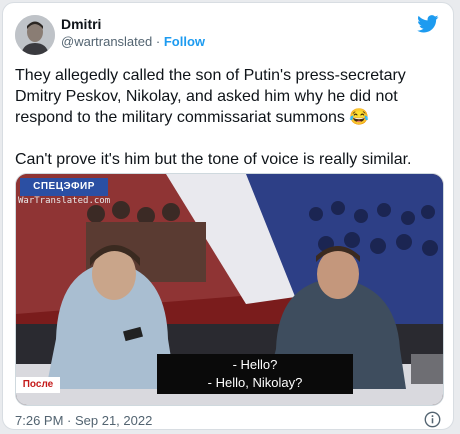 The height and width of the screenshot is (434, 460). I want to click on corner-tag: После, so click(38, 385).